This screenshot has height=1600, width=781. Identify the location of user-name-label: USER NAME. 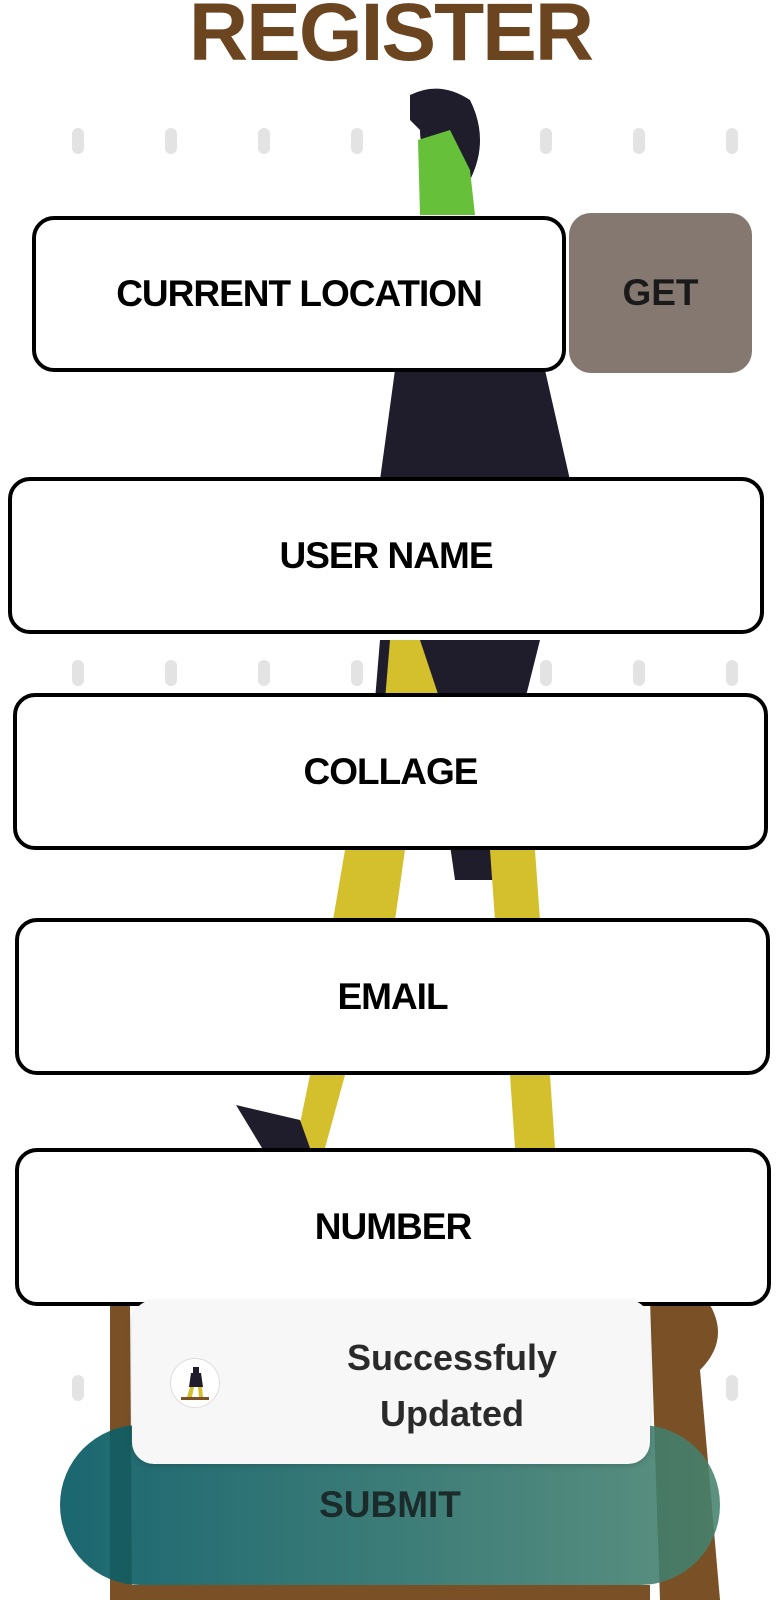
(386, 555).